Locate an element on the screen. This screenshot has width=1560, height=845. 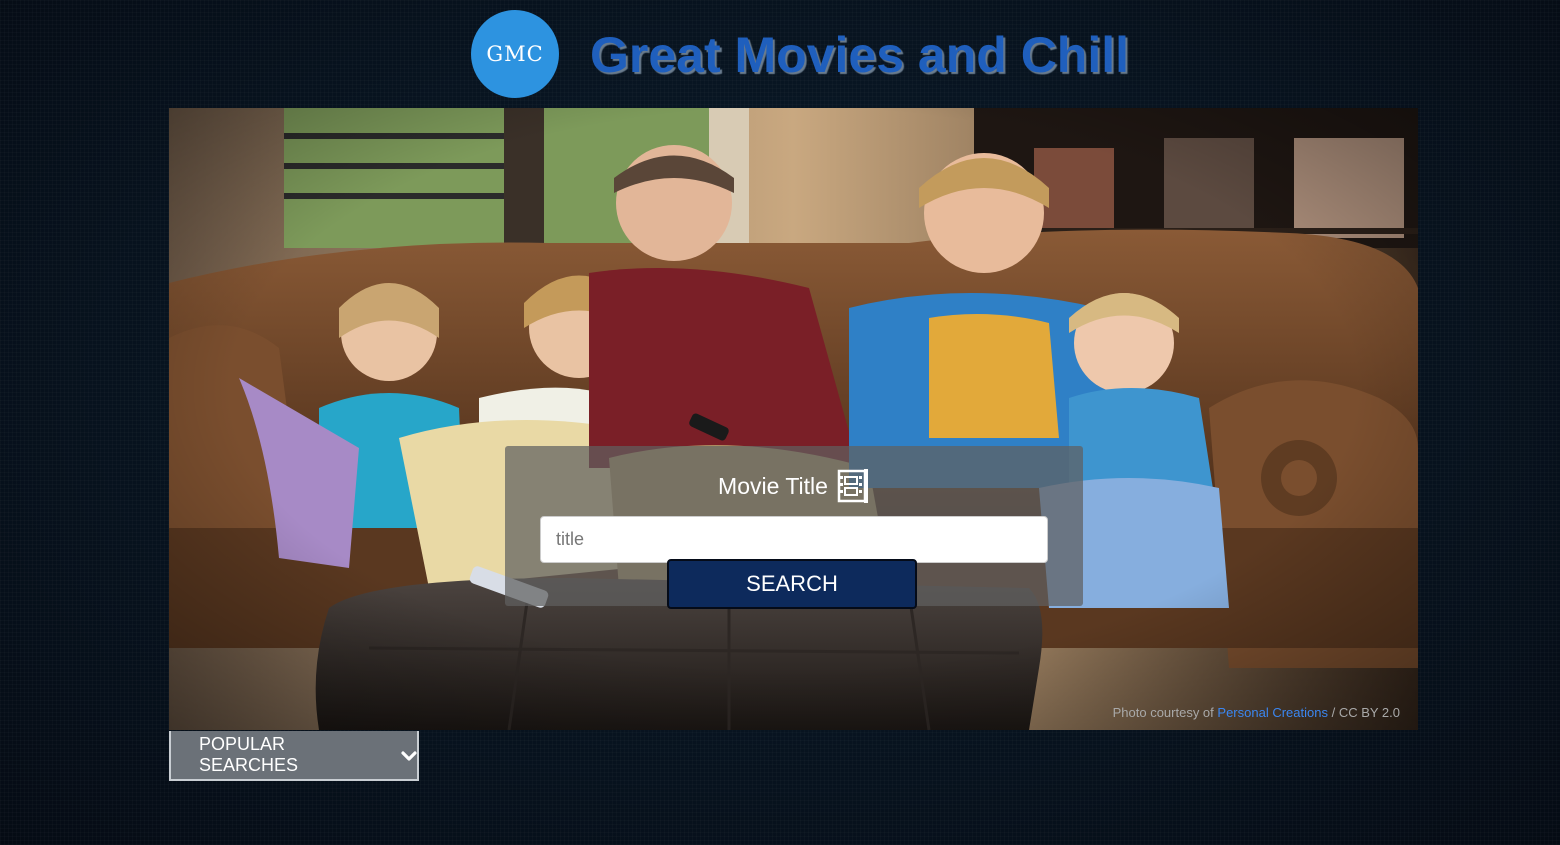
popular-searches-label: POPULAR SEARCHES is located at coordinates (249, 754).